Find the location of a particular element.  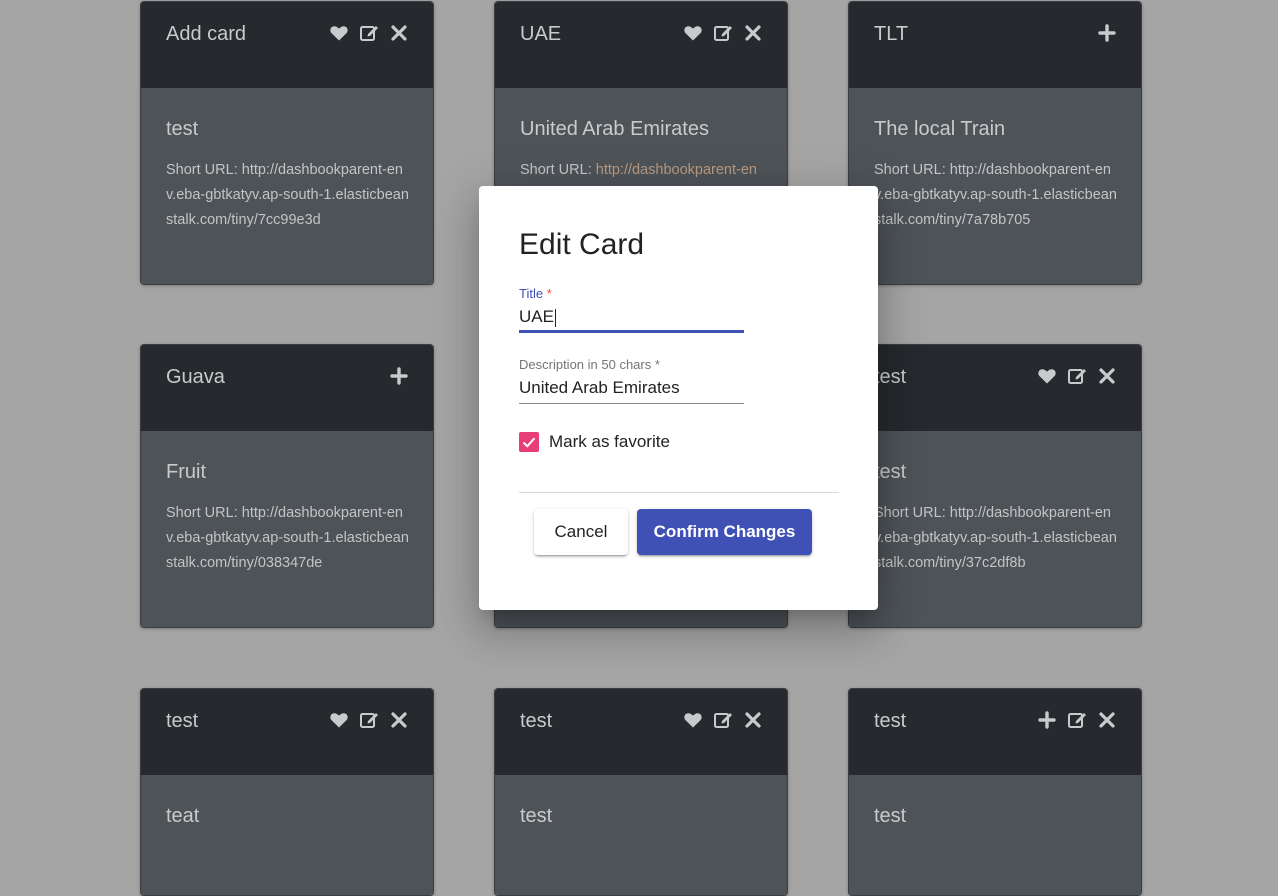

favorite-checkbox-row: Mark as favorite is located at coordinates (594, 442).